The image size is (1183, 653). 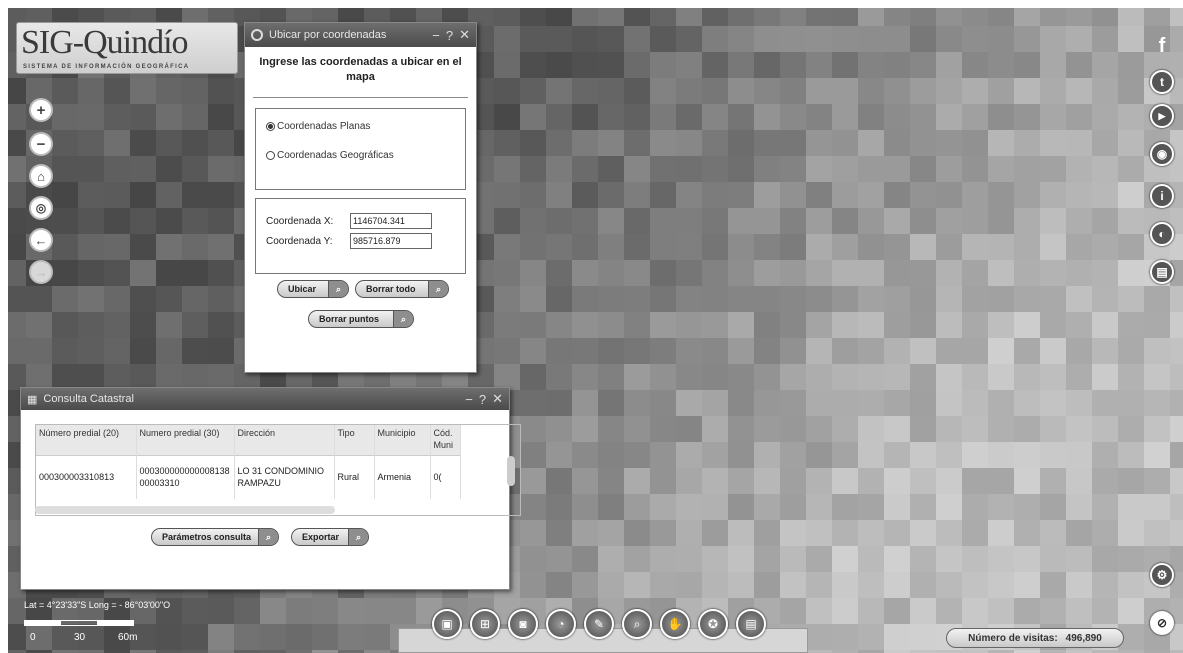 I want to click on radio-coordenadas-geograficas: Coordenadas Geográficas, so click(x=360, y=155).